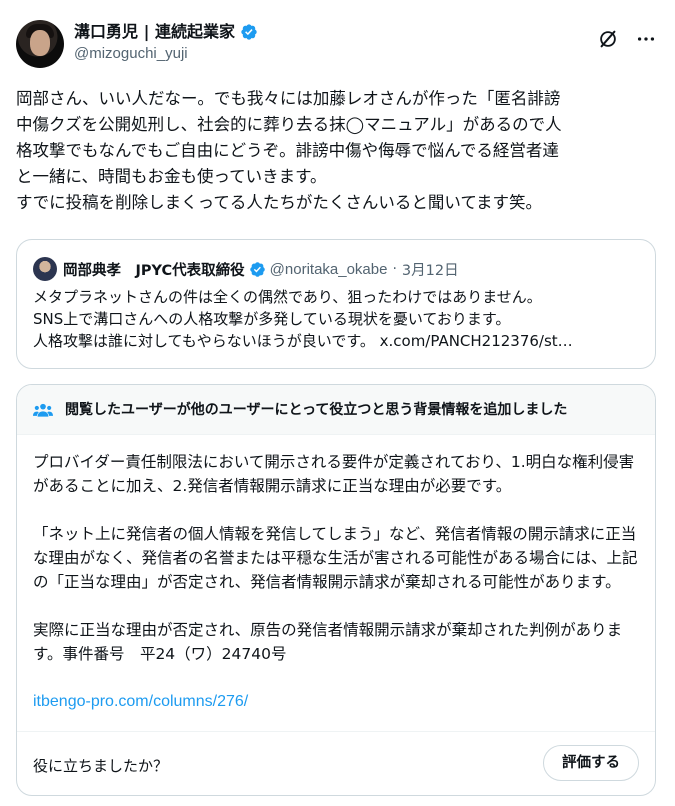 This screenshot has height=806, width=675. Describe the element at coordinates (328, 269) in the screenshot. I see `quote-author-handle: @noritaka_okabe` at that location.